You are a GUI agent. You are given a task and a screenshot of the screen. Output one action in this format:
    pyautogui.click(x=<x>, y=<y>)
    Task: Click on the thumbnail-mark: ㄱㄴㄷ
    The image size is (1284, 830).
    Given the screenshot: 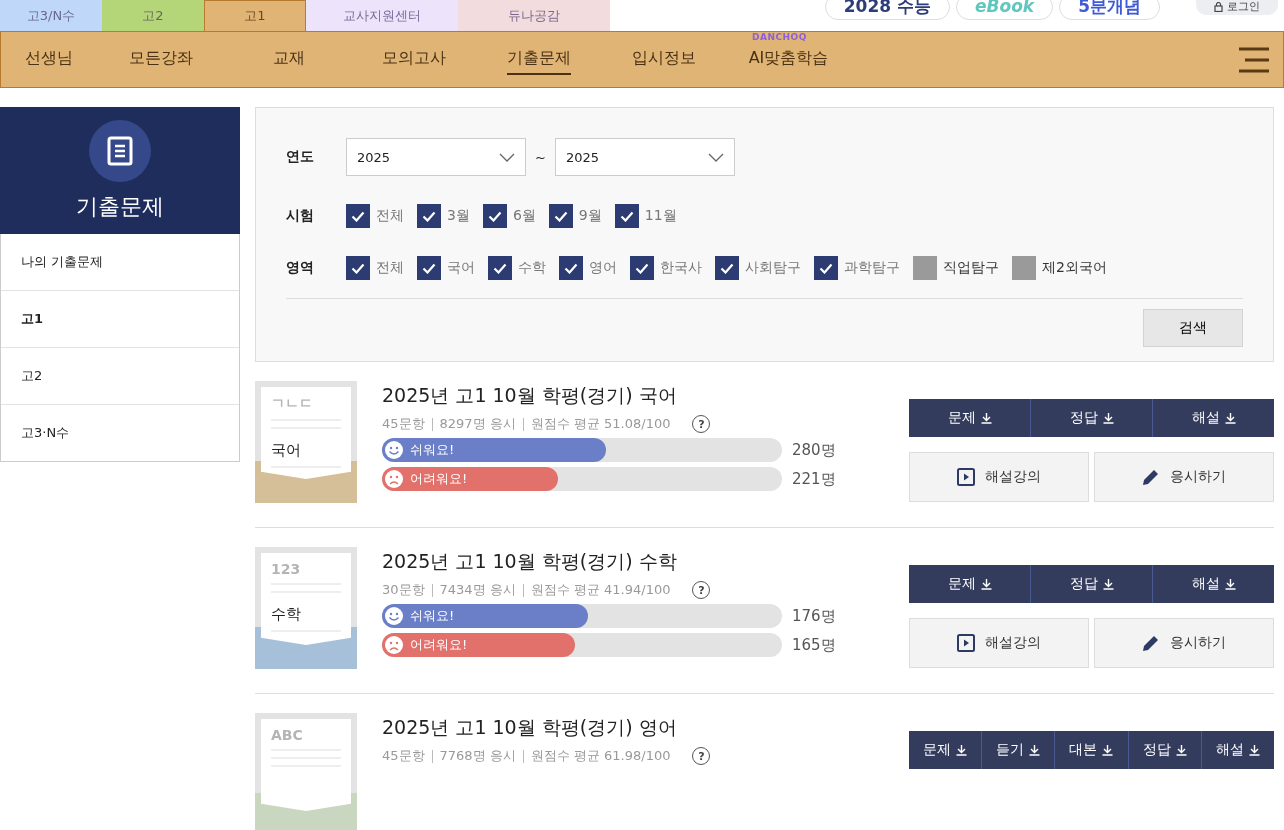 What is the action you would take?
    pyautogui.click(x=292, y=403)
    